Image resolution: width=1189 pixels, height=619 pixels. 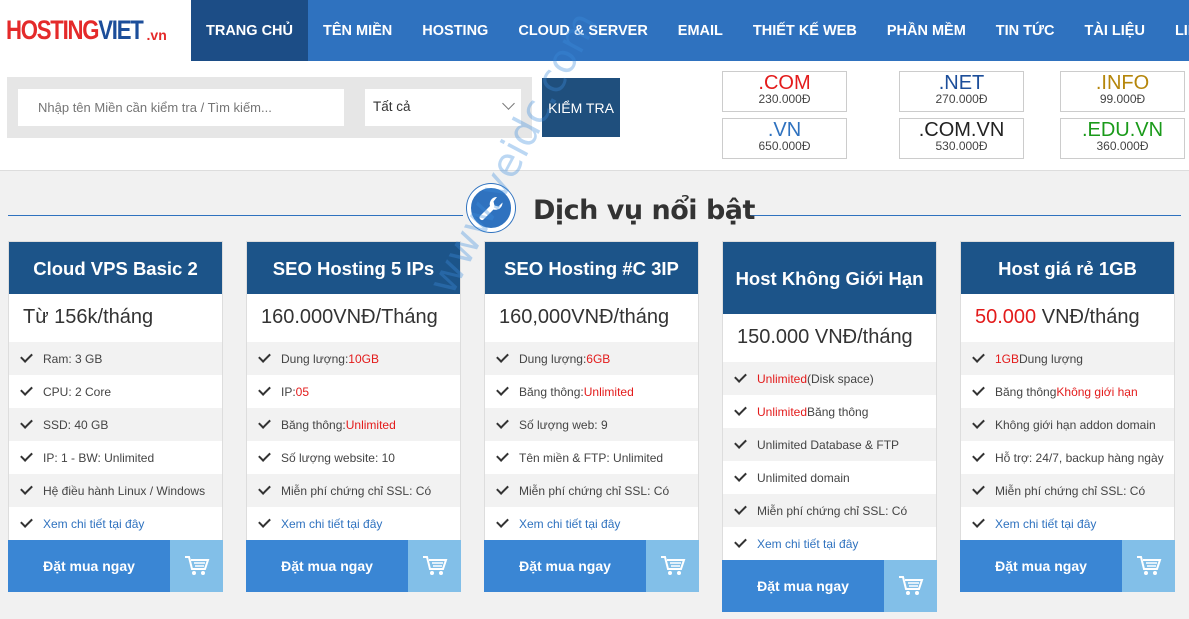 What do you see at coordinates (829, 278) in the screenshot?
I see `card-title: Host Không Giới Hạn` at bounding box center [829, 278].